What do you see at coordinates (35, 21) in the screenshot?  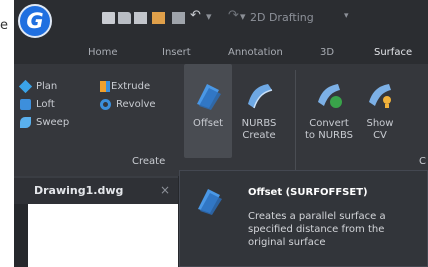 I see `app-logo-button: G` at bounding box center [35, 21].